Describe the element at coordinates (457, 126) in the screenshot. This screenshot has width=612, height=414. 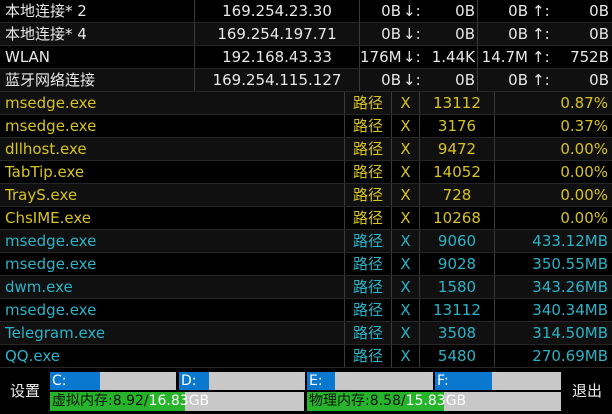
I see `process-pid: 3176` at that location.